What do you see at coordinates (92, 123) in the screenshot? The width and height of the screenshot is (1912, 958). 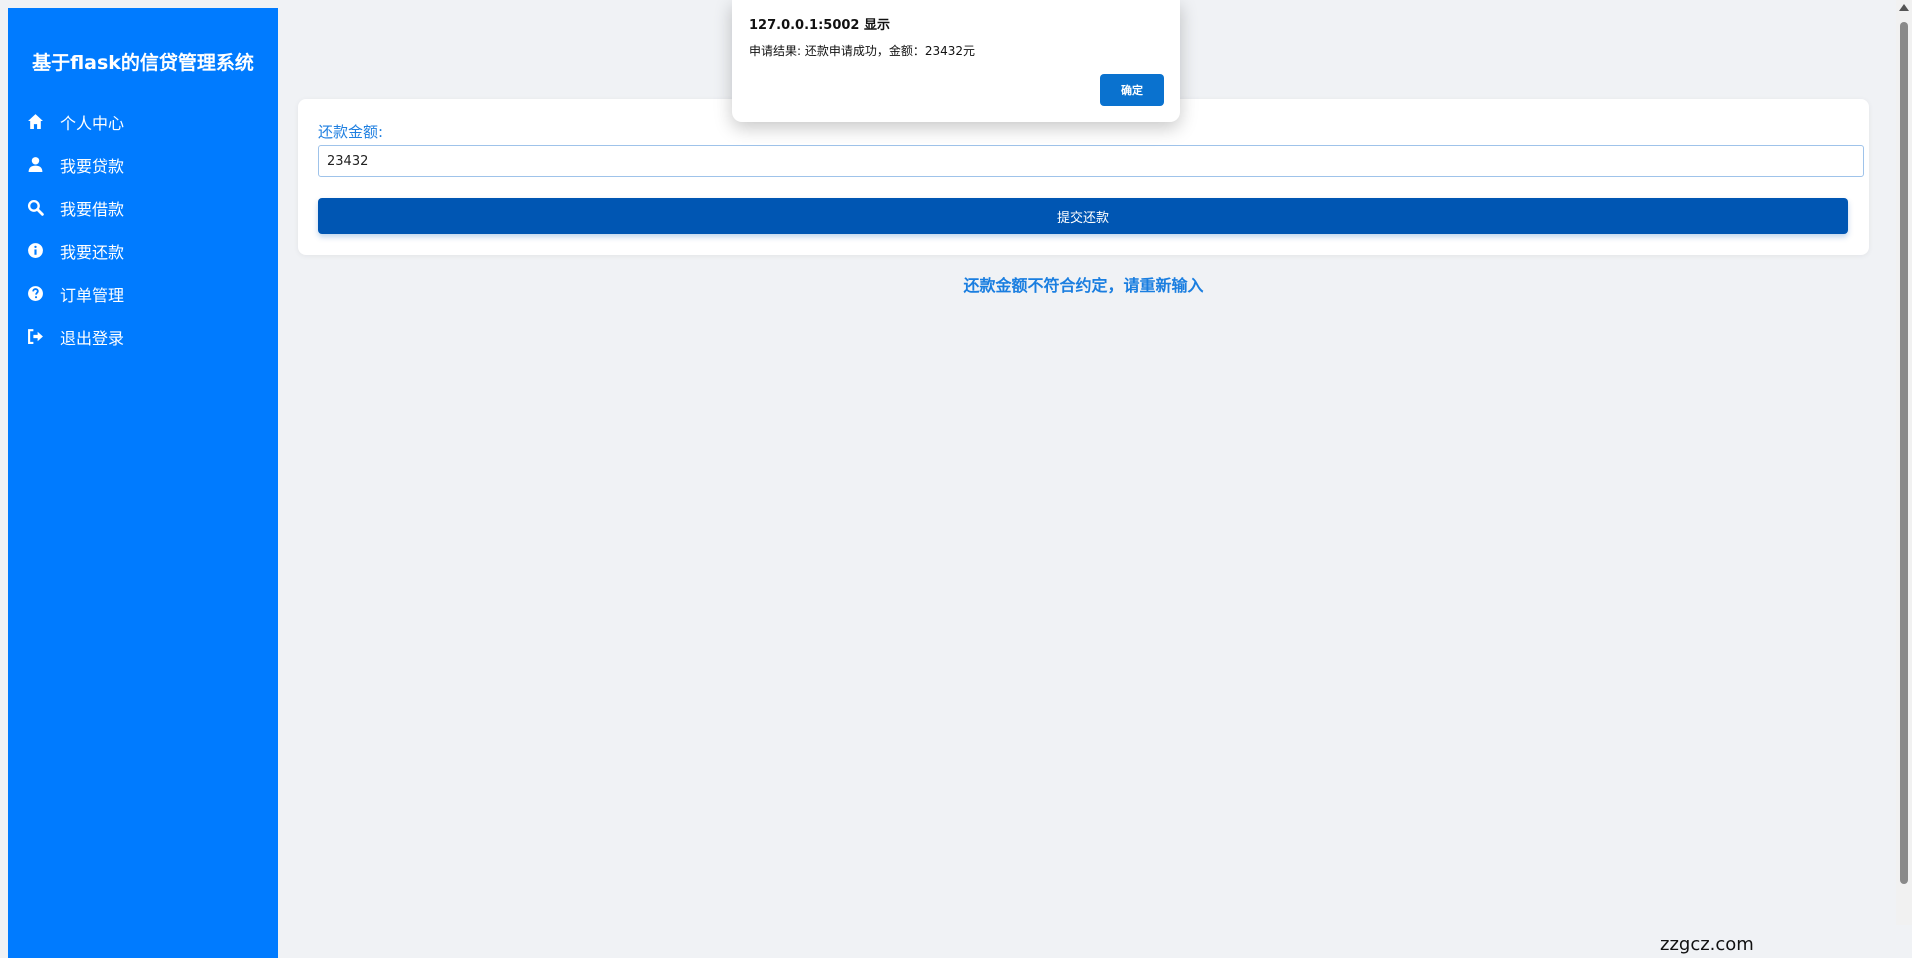 I see `sidebar-item-label: 个人中心` at bounding box center [92, 123].